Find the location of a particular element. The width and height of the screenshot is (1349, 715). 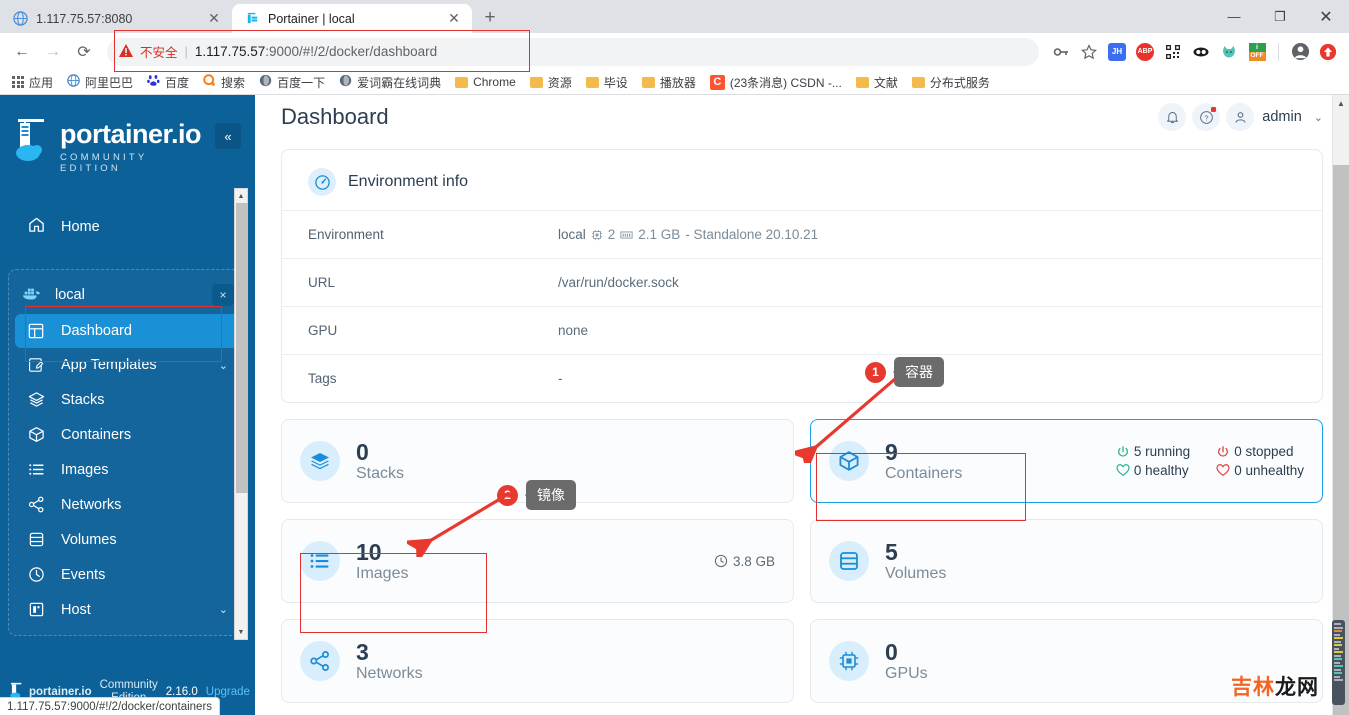

browser-status-bar-text: 1.117.75.57:9000/#!/2/docker/containers is located at coordinates (110, 706).